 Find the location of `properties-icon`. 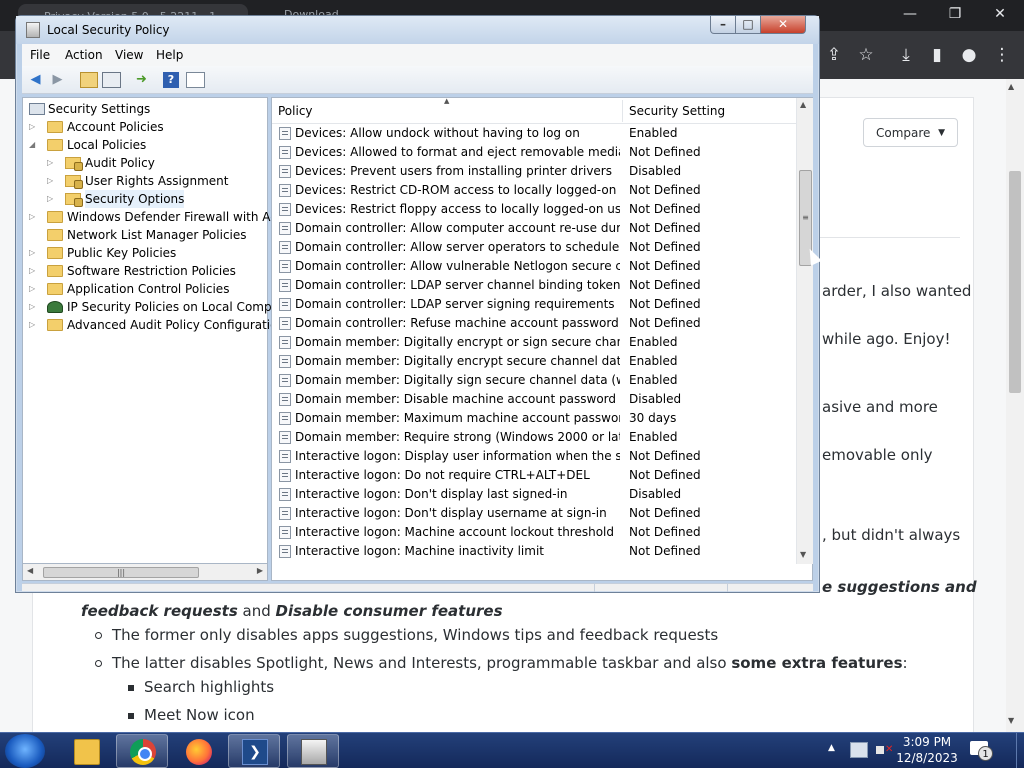

properties-icon is located at coordinates (195, 80).